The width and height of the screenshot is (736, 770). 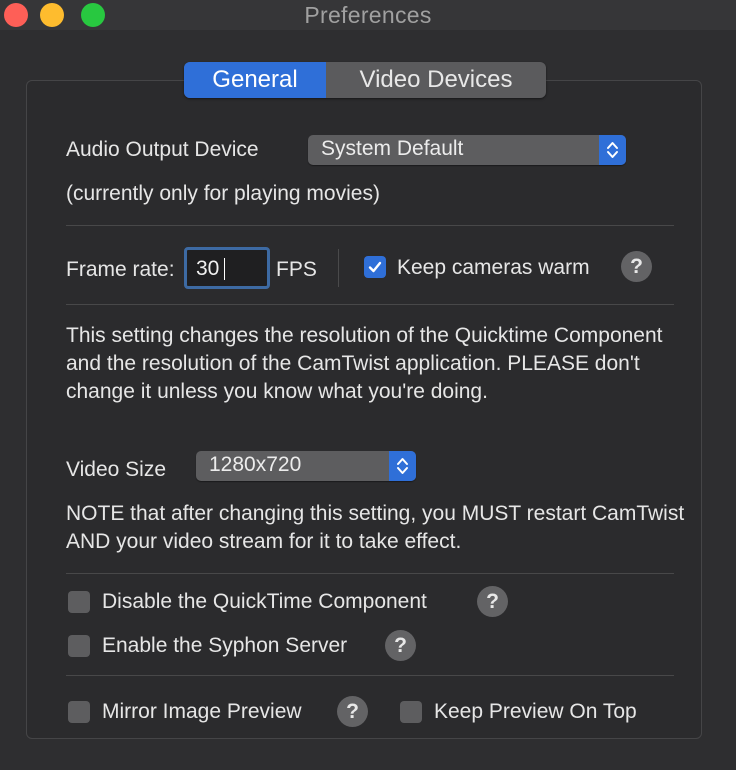 I want to click on vertical-separator, so click(x=338, y=268).